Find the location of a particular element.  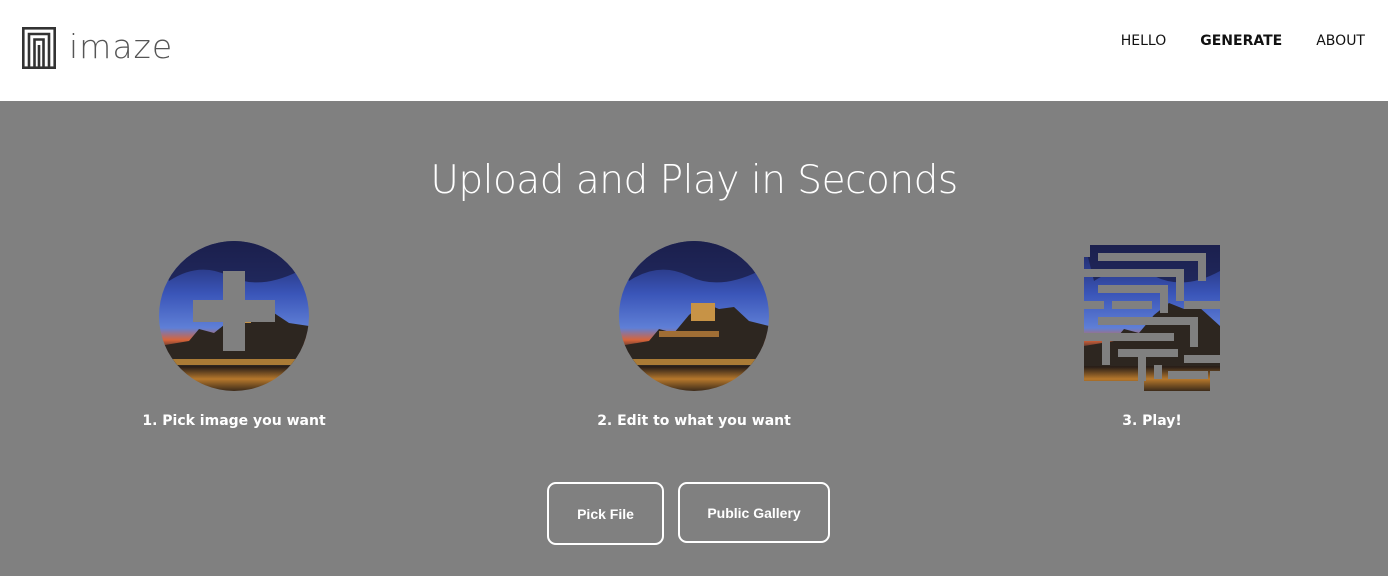

step-pick-image: 1. Pick image you want is located at coordinates (234, 335).